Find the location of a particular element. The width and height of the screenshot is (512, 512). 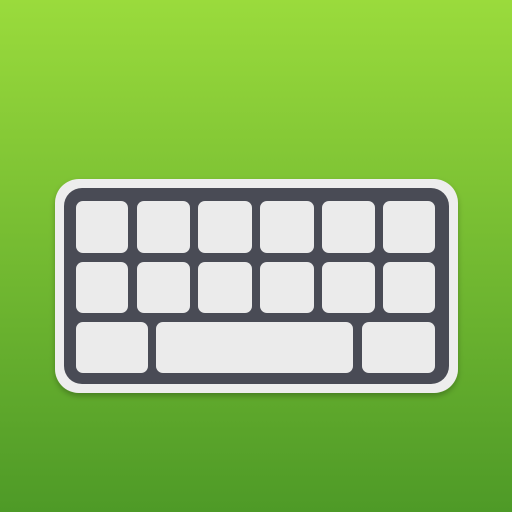

key-left-wide is located at coordinates (112, 347).